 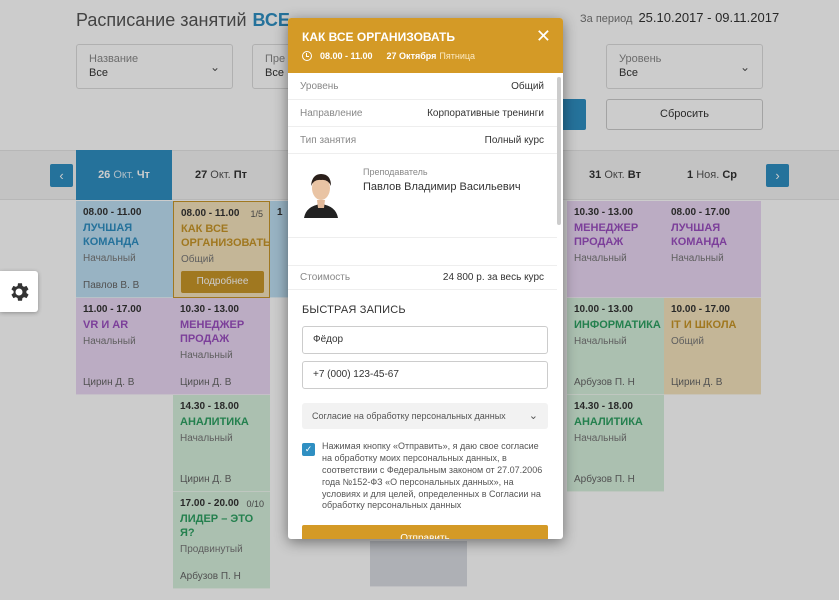 I want to click on detail-value: Корпоративные тренинги, so click(x=485, y=113).